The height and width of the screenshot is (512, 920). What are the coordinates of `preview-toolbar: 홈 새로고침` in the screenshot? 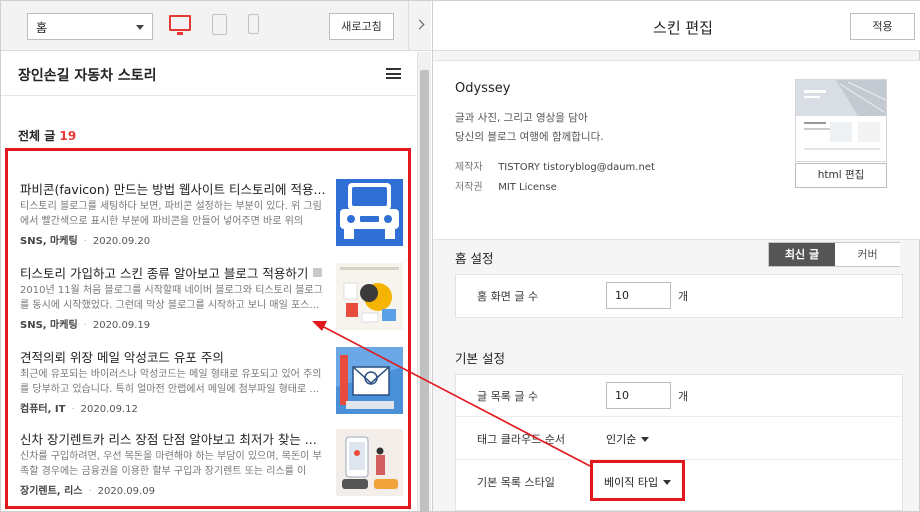 It's located at (216, 26).